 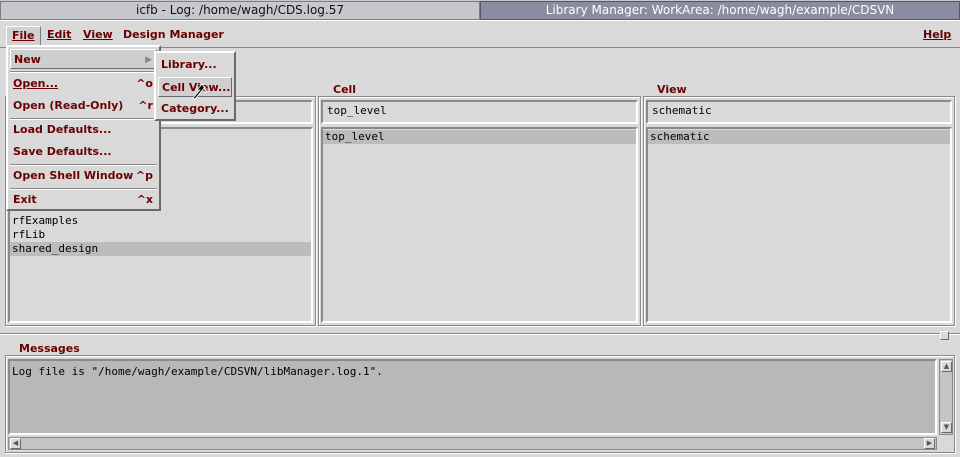 I want to click on cell-filter-field: top_level, so click(x=479, y=112).